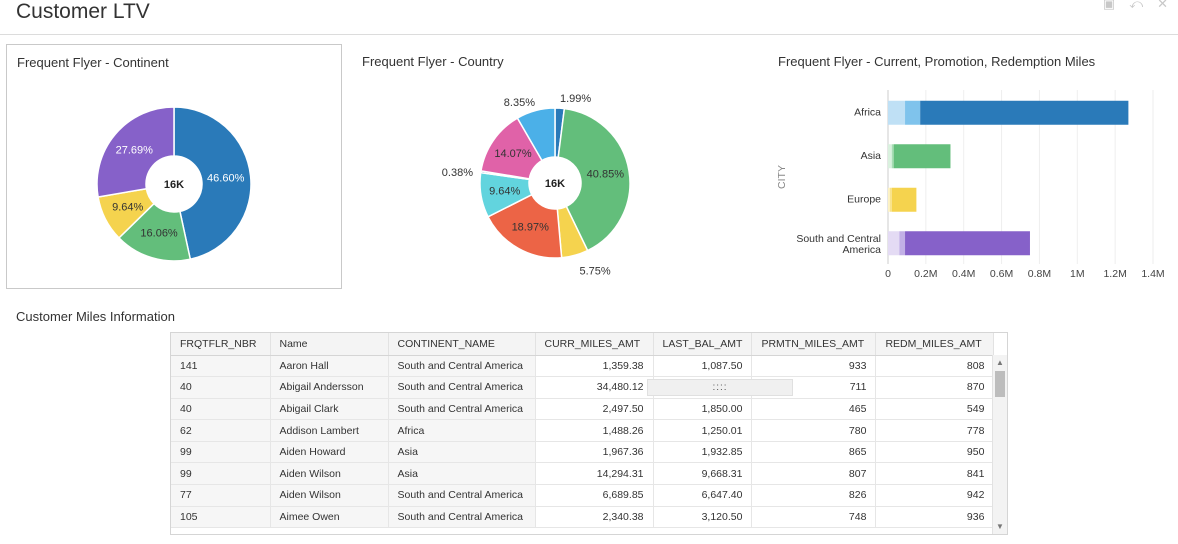  I want to click on column-header: REDM_MILES_AMT, so click(935, 344).